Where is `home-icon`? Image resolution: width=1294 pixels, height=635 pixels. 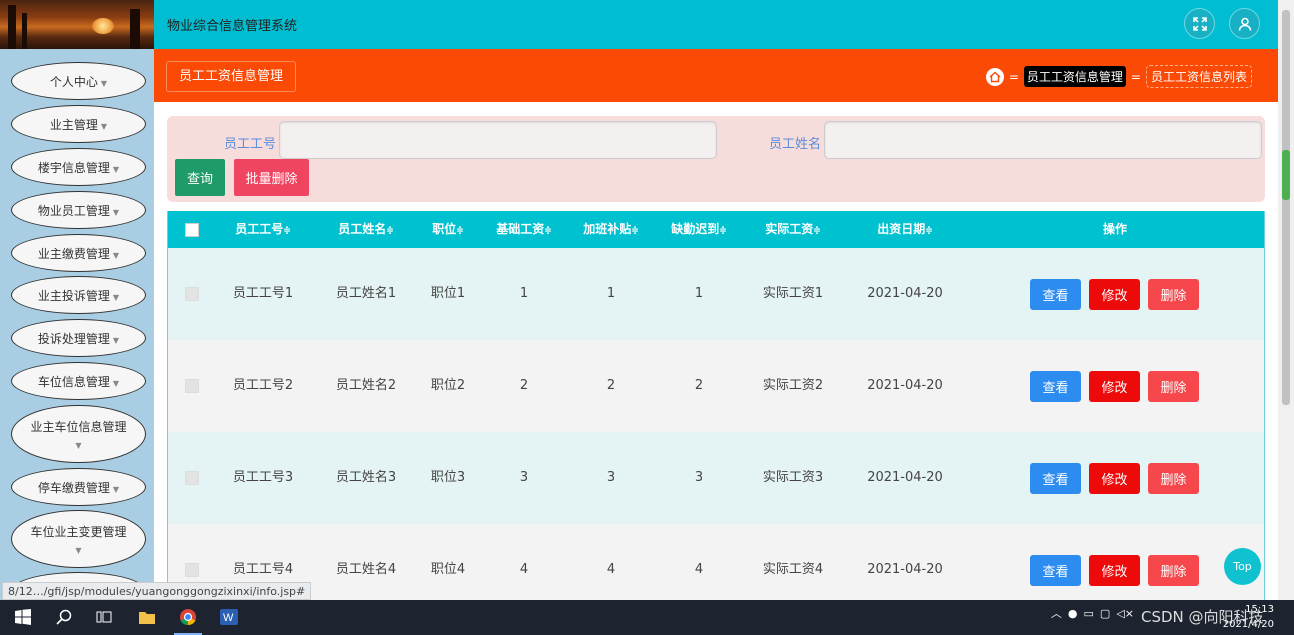
home-icon is located at coordinates (994, 76).